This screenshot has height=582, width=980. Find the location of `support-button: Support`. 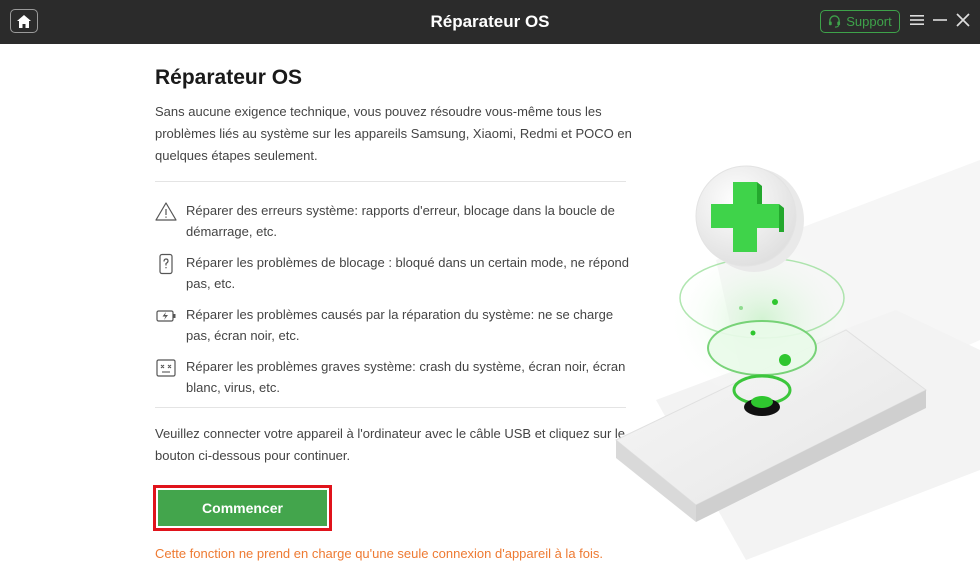

support-button: Support is located at coordinates (860, 21).